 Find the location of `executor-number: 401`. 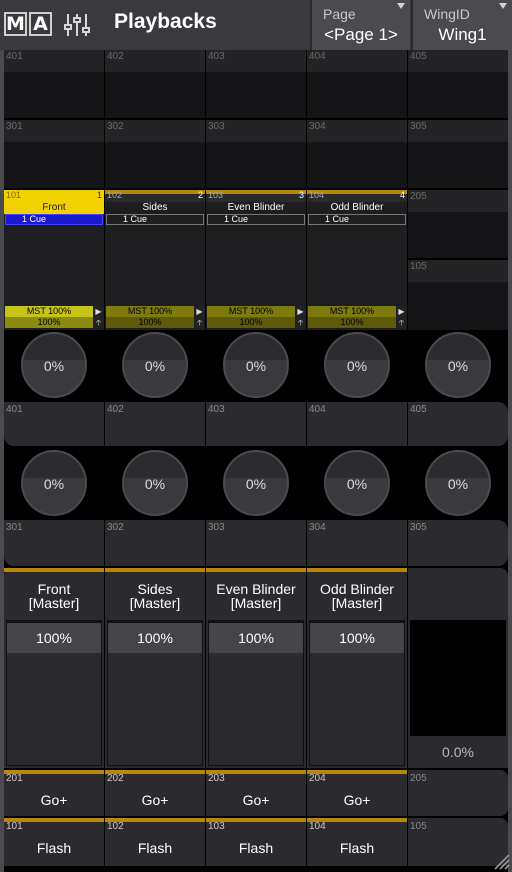

executor-number: 401 is located at coordinates (14, 56).